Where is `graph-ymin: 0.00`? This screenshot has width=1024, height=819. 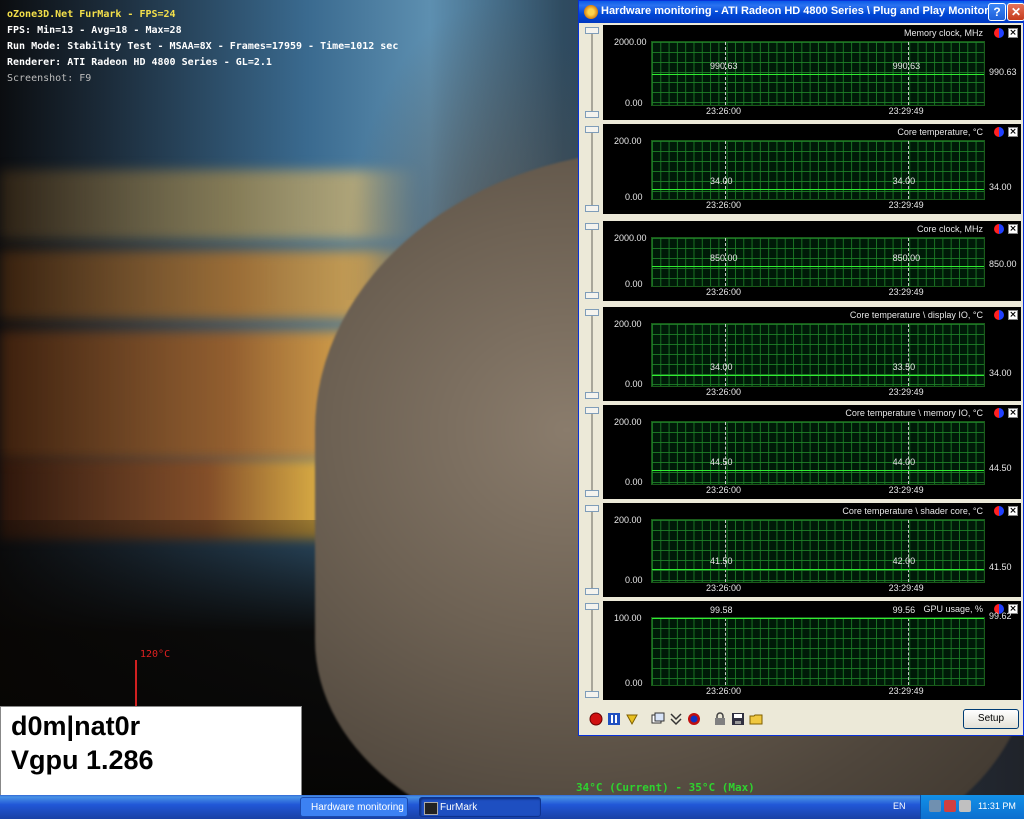 graph-ymin: 0.00 is located at coordinates (634, 683).